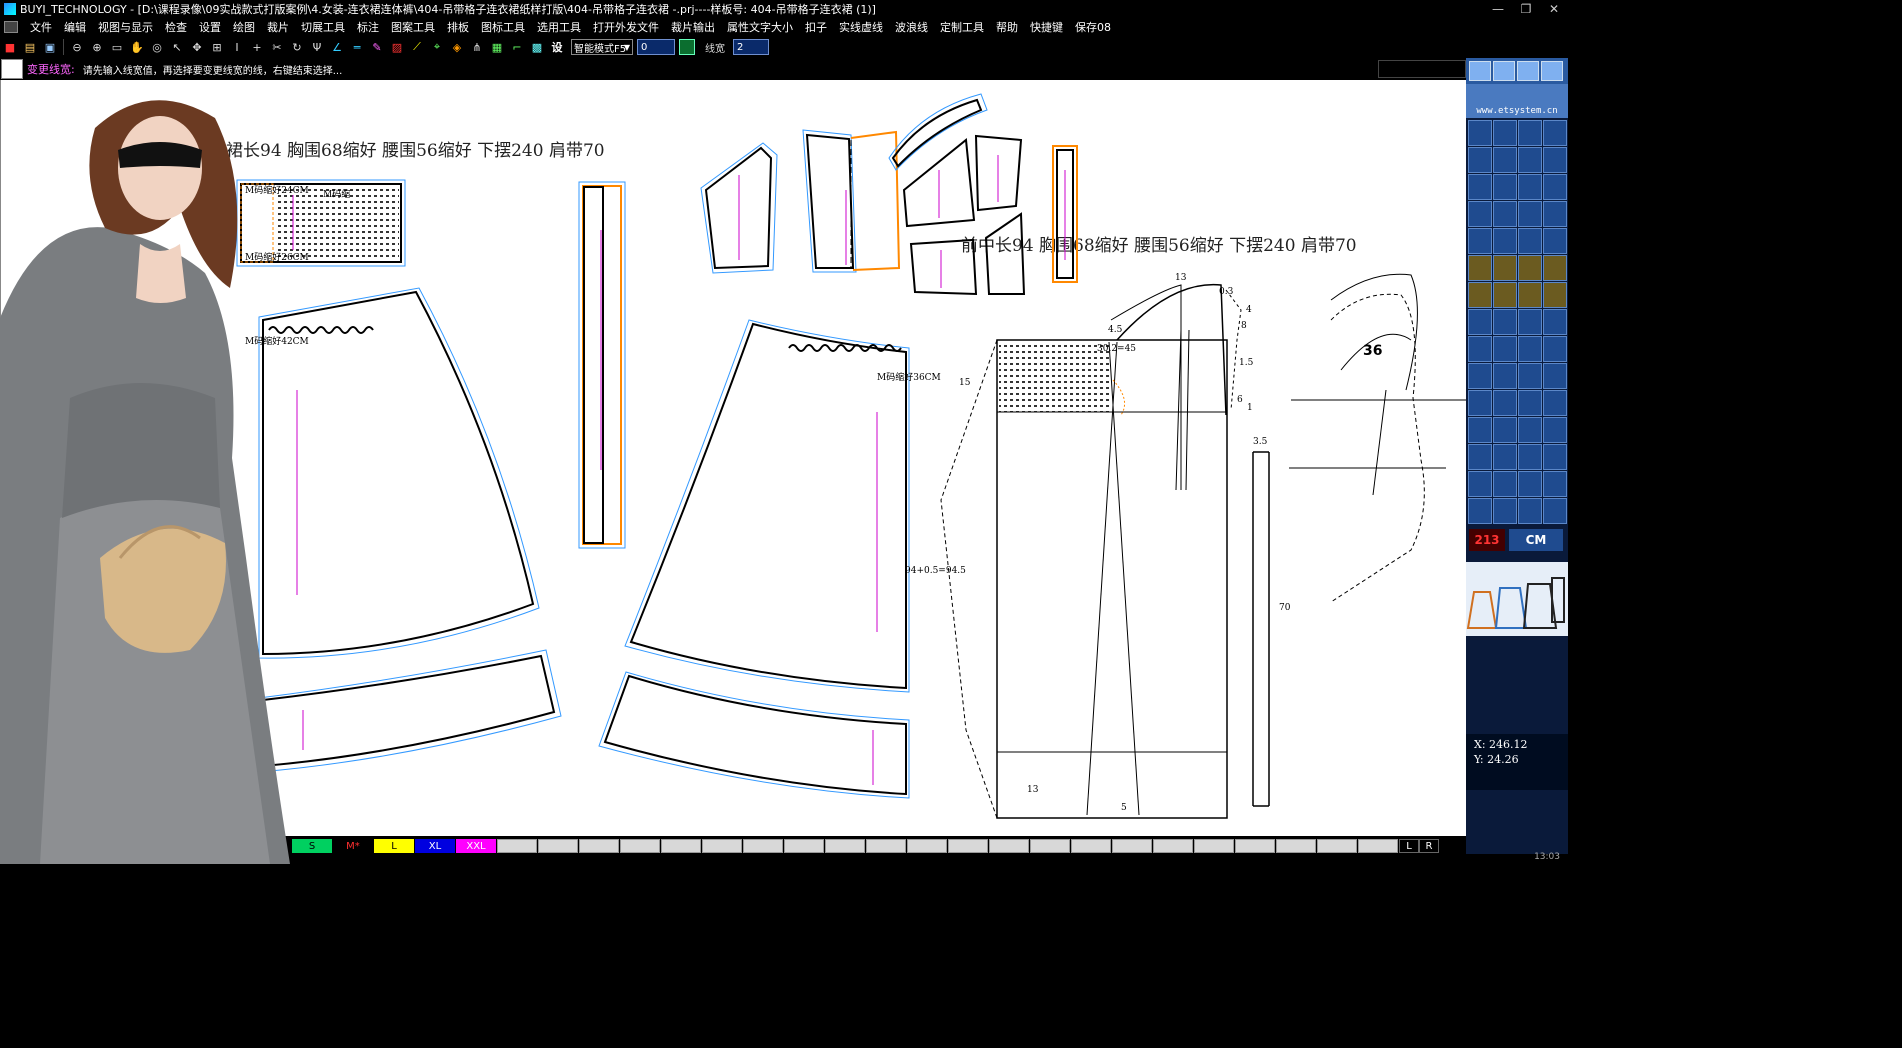 Image resolution: width=1902 pixels, height=1048 pixels. I want to click on rotate-icon: ↻, so click(297, 47).